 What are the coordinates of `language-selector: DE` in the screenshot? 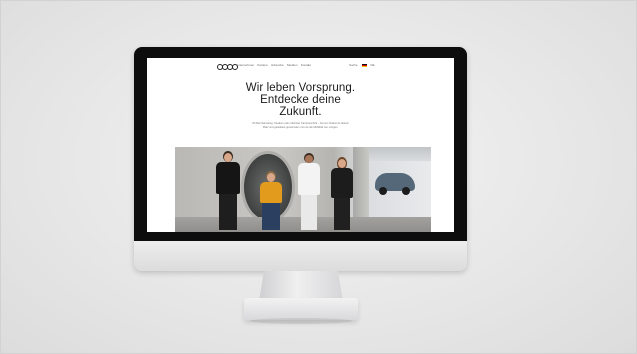 It's located at (373, 65).